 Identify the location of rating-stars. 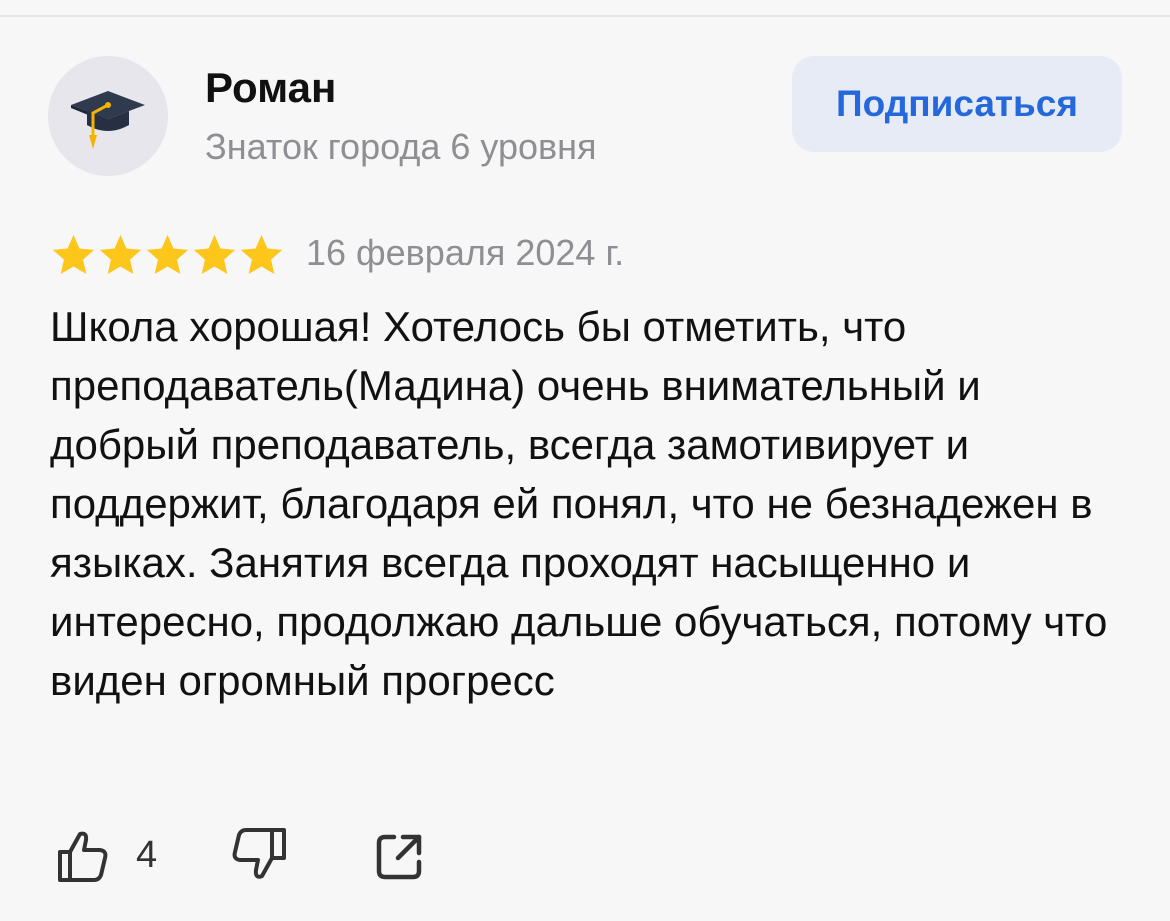
(167, 255).